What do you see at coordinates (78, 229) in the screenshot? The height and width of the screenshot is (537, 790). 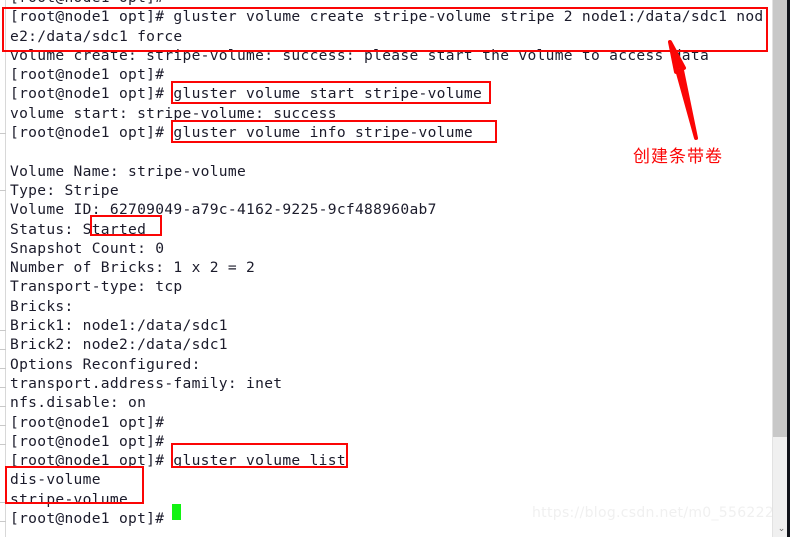 I see `terminal-line: Status: Started` at bounding box center [78, 229].